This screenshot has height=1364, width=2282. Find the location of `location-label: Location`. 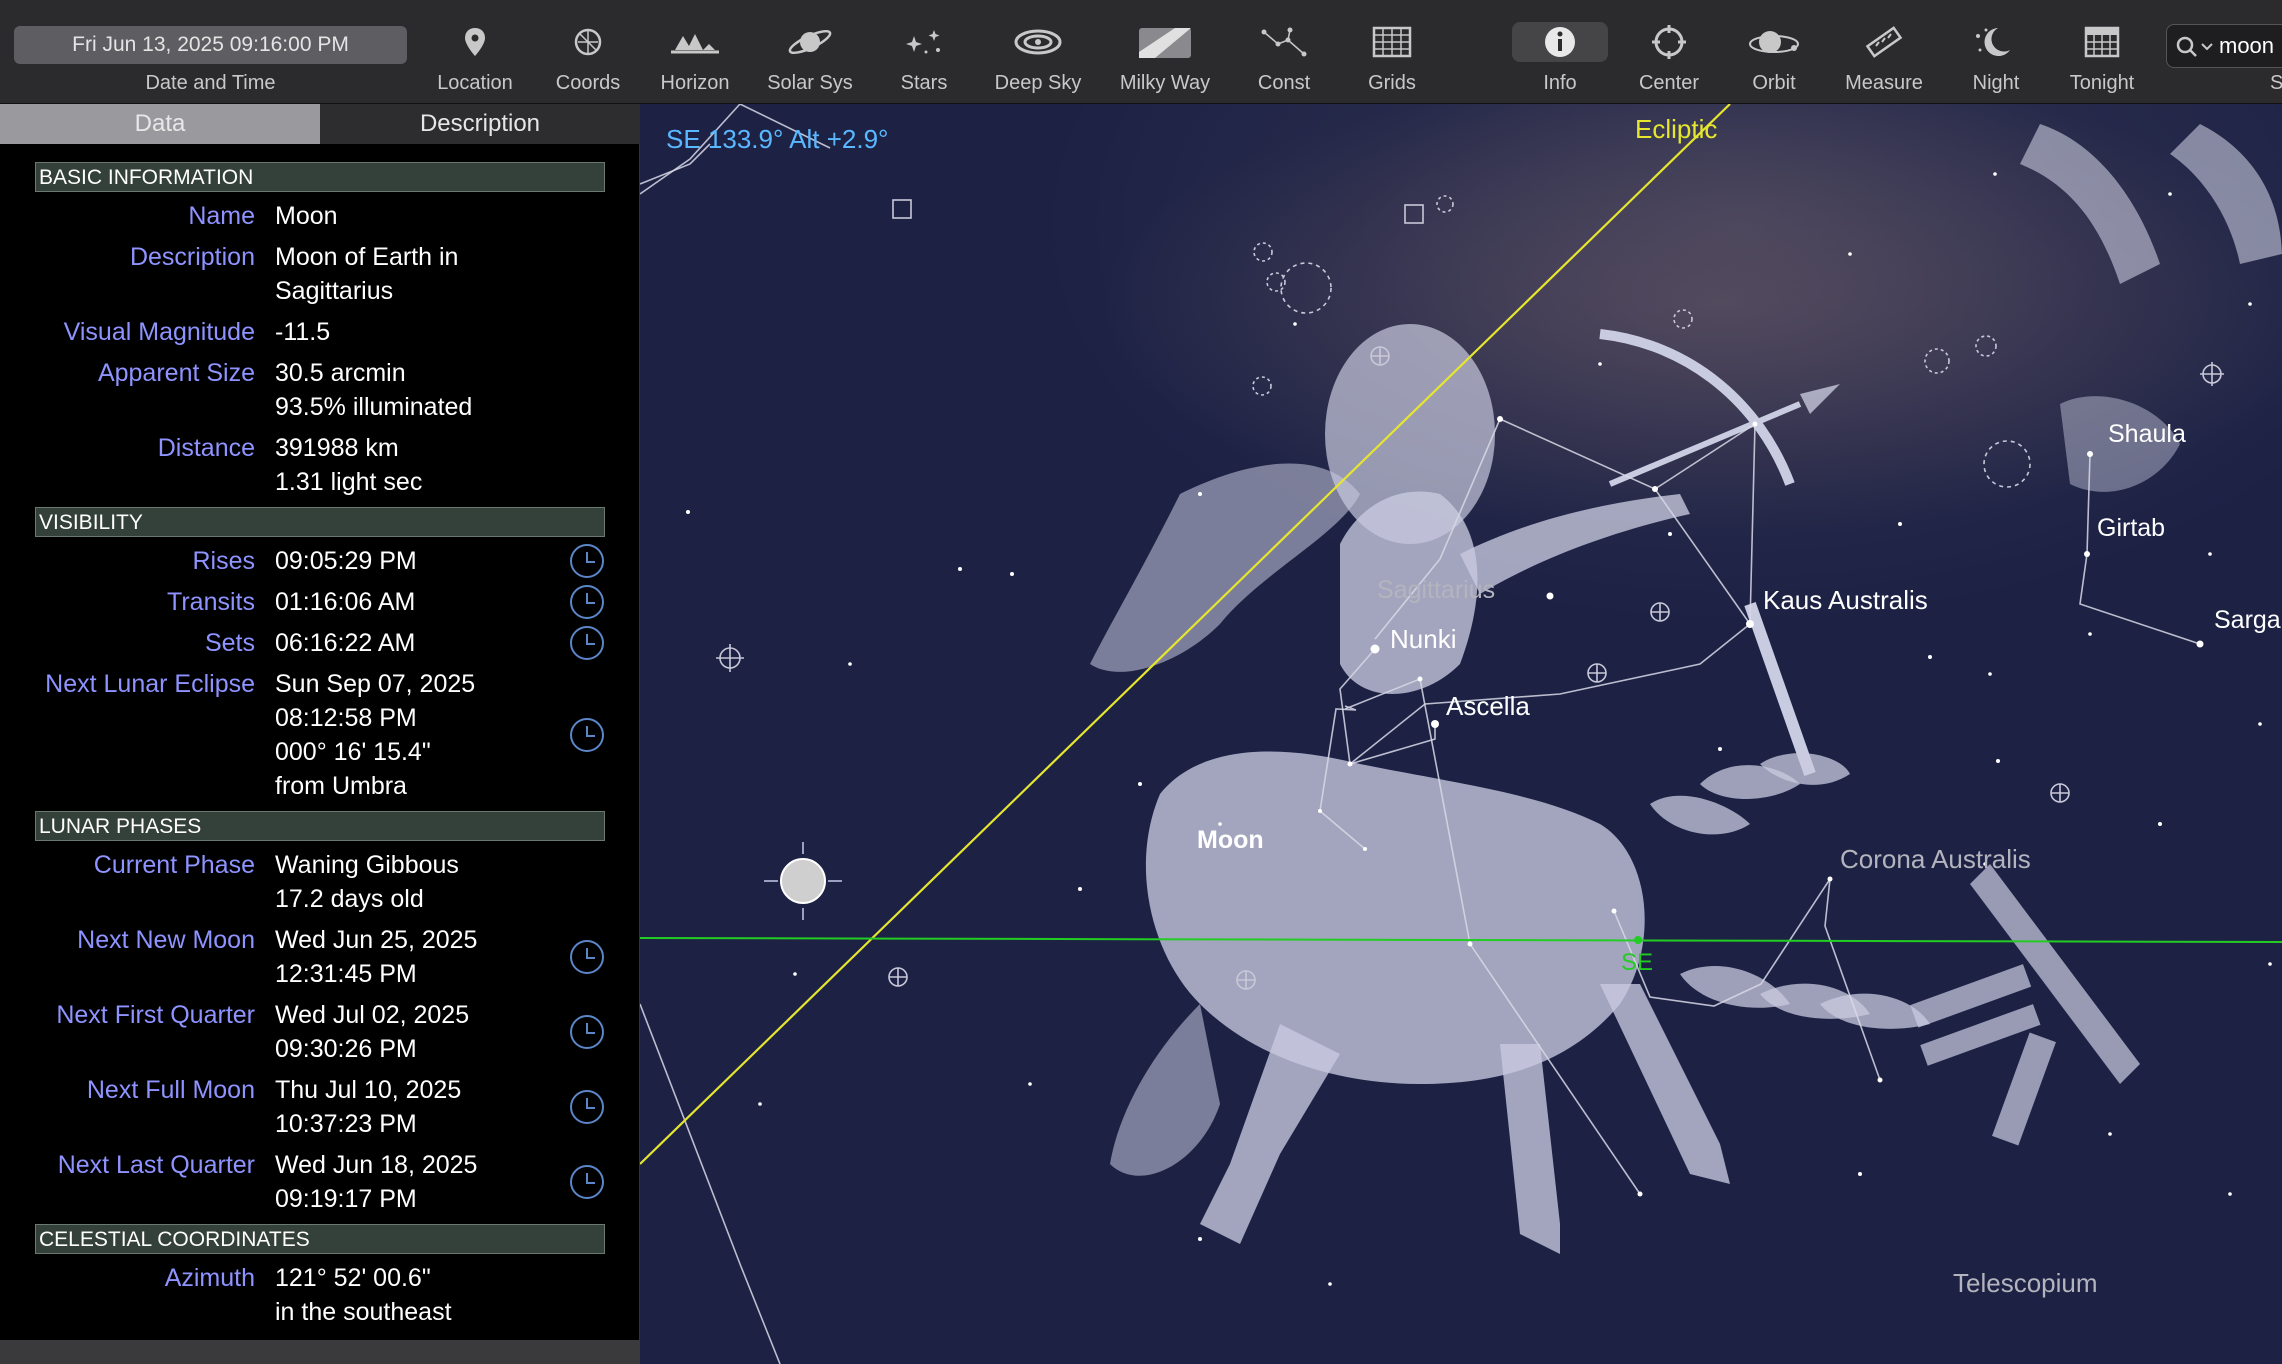

location-label: Location is located at coordinates (475, 83).